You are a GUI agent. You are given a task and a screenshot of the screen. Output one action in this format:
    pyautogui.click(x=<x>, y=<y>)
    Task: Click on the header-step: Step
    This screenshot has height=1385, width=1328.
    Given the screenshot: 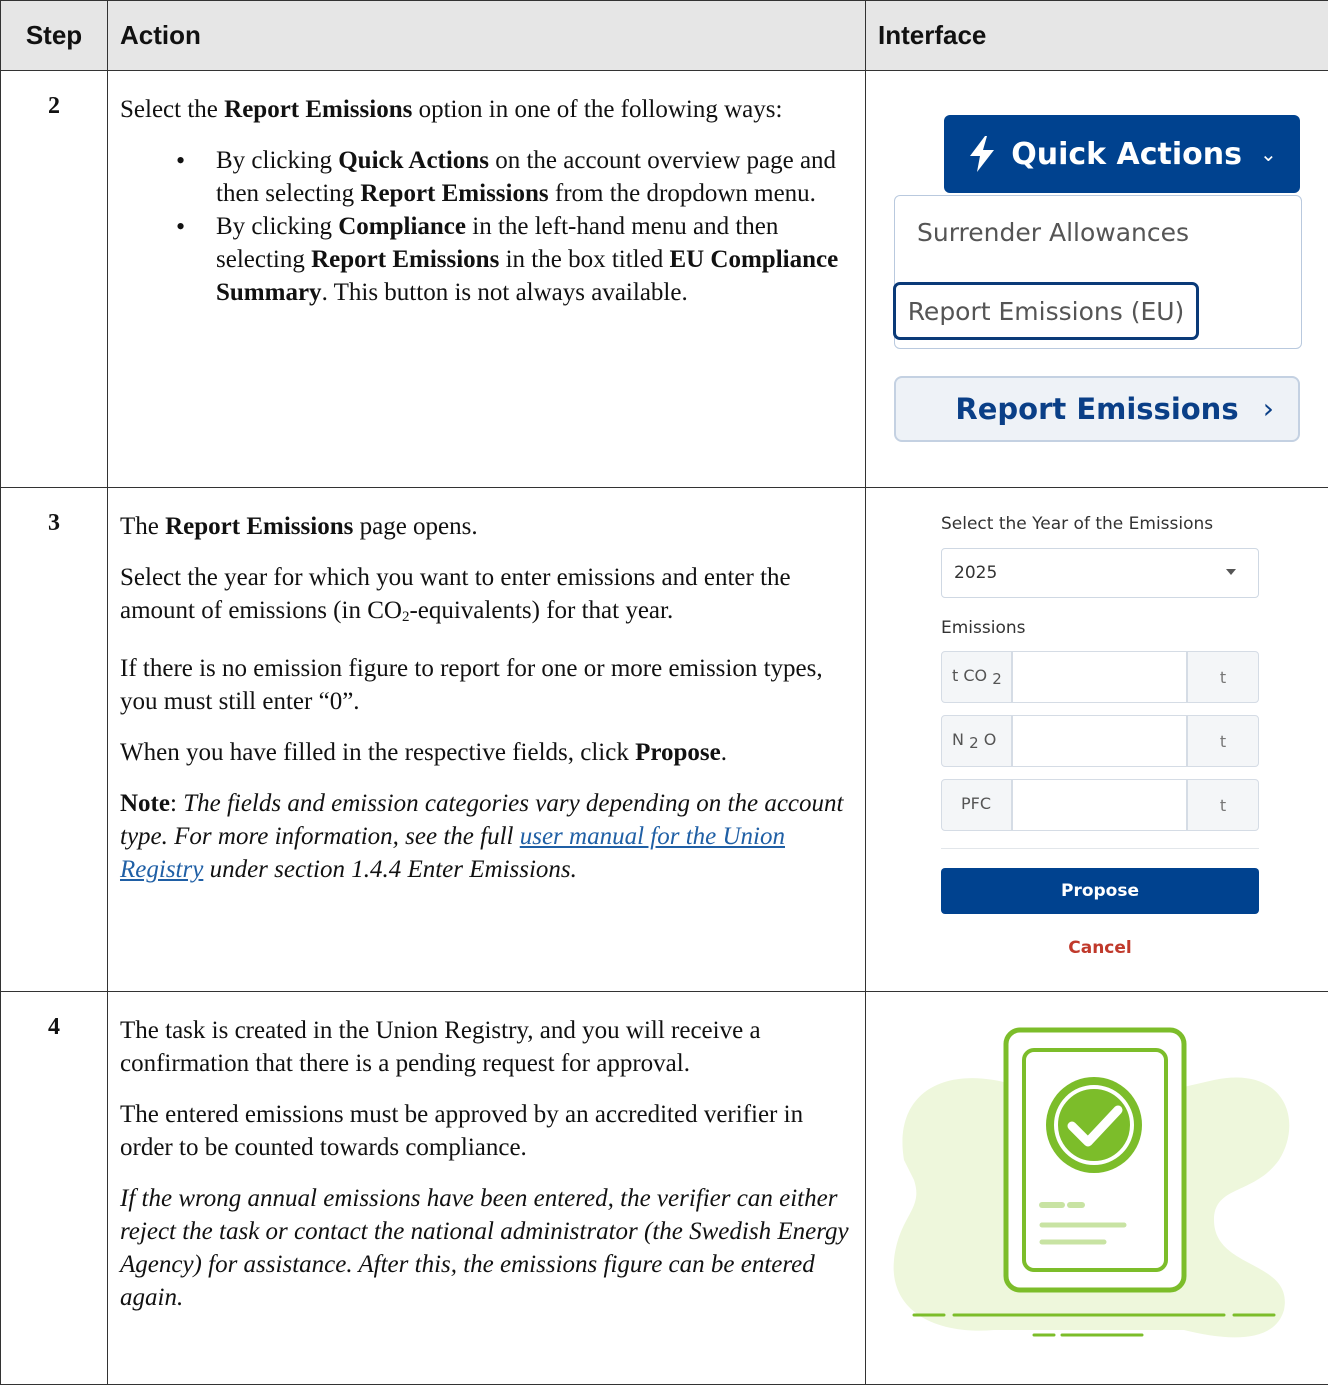 What is the action you would take?
    pyautogui.click(x=54, y=36)
    